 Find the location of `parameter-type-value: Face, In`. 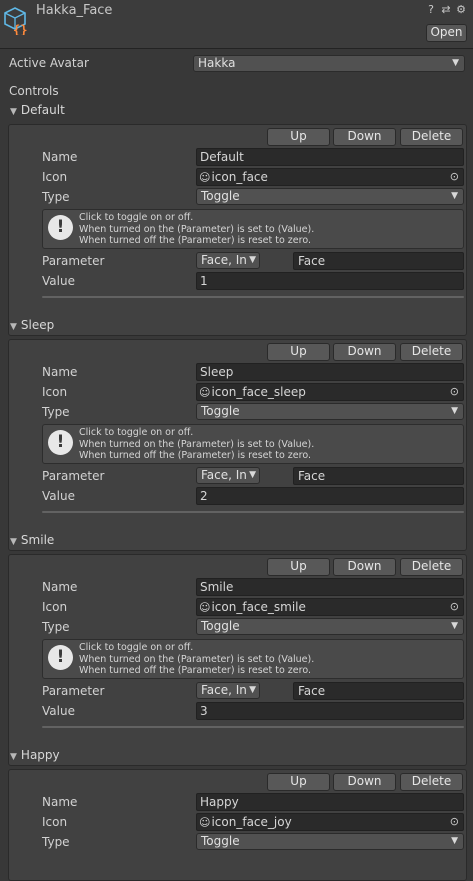

parameter-type-value: Face, In is located at coordinates (224, 260).